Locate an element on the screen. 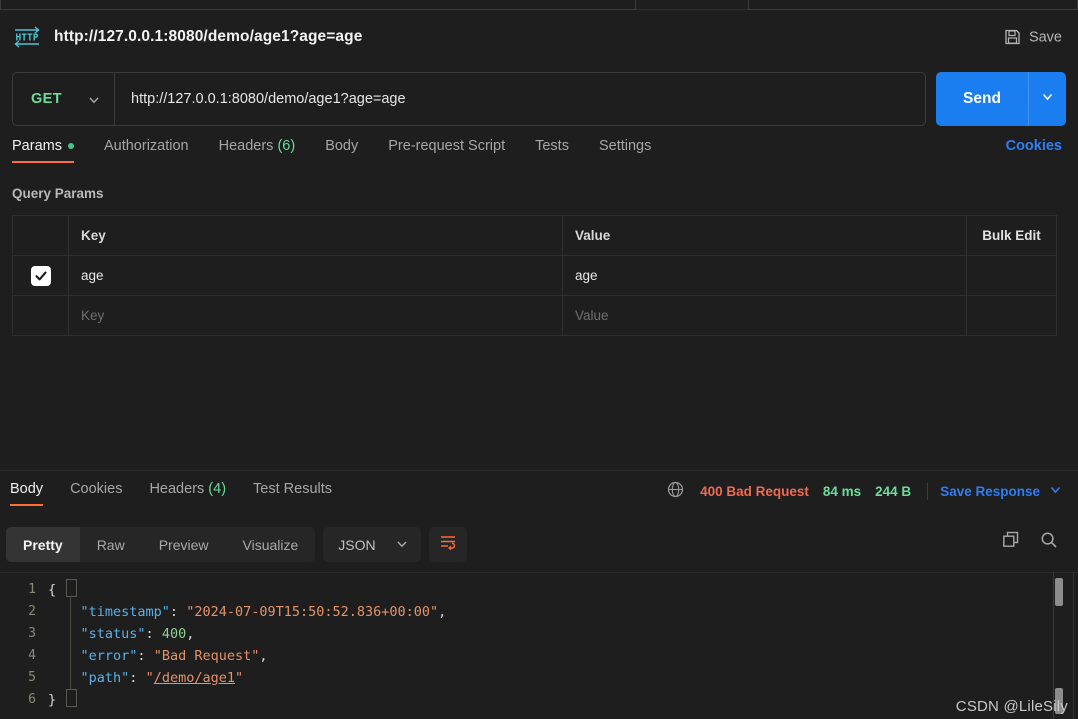 Image resolution: width=1078 pixels, height=719 pixels. line-number: 5 is located at coordinates (32, 677).